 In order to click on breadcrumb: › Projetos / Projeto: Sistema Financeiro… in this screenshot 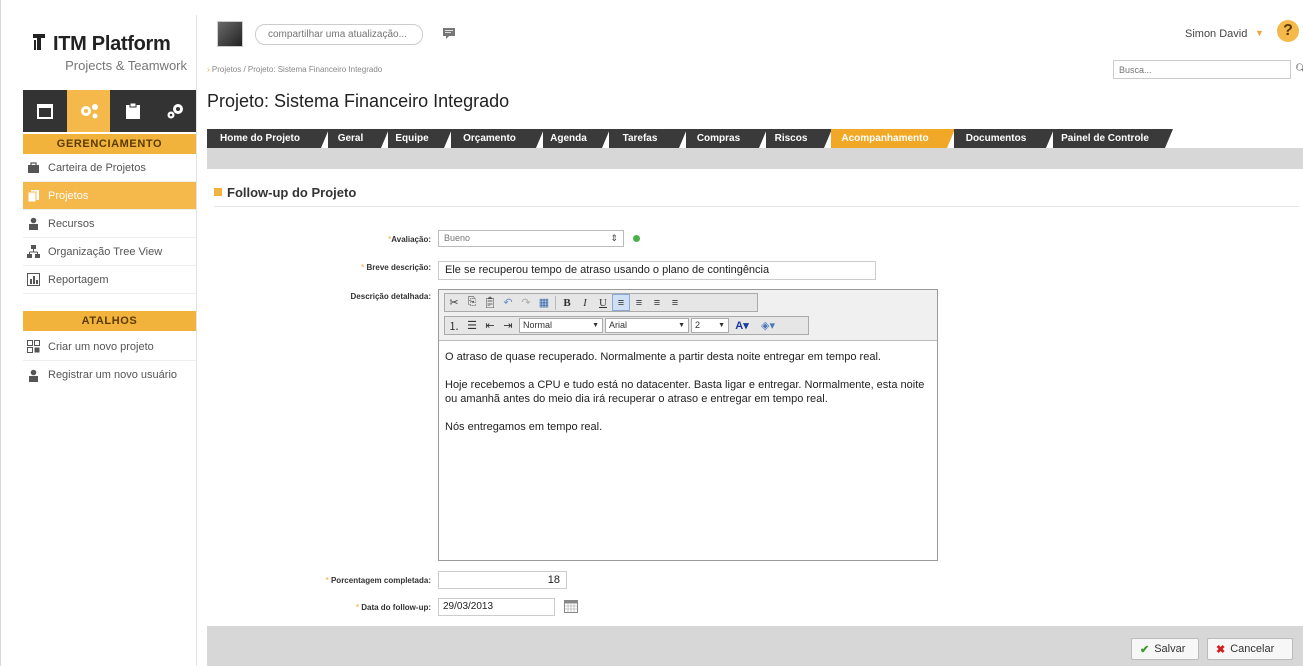, I will do `click(294, 69)`.